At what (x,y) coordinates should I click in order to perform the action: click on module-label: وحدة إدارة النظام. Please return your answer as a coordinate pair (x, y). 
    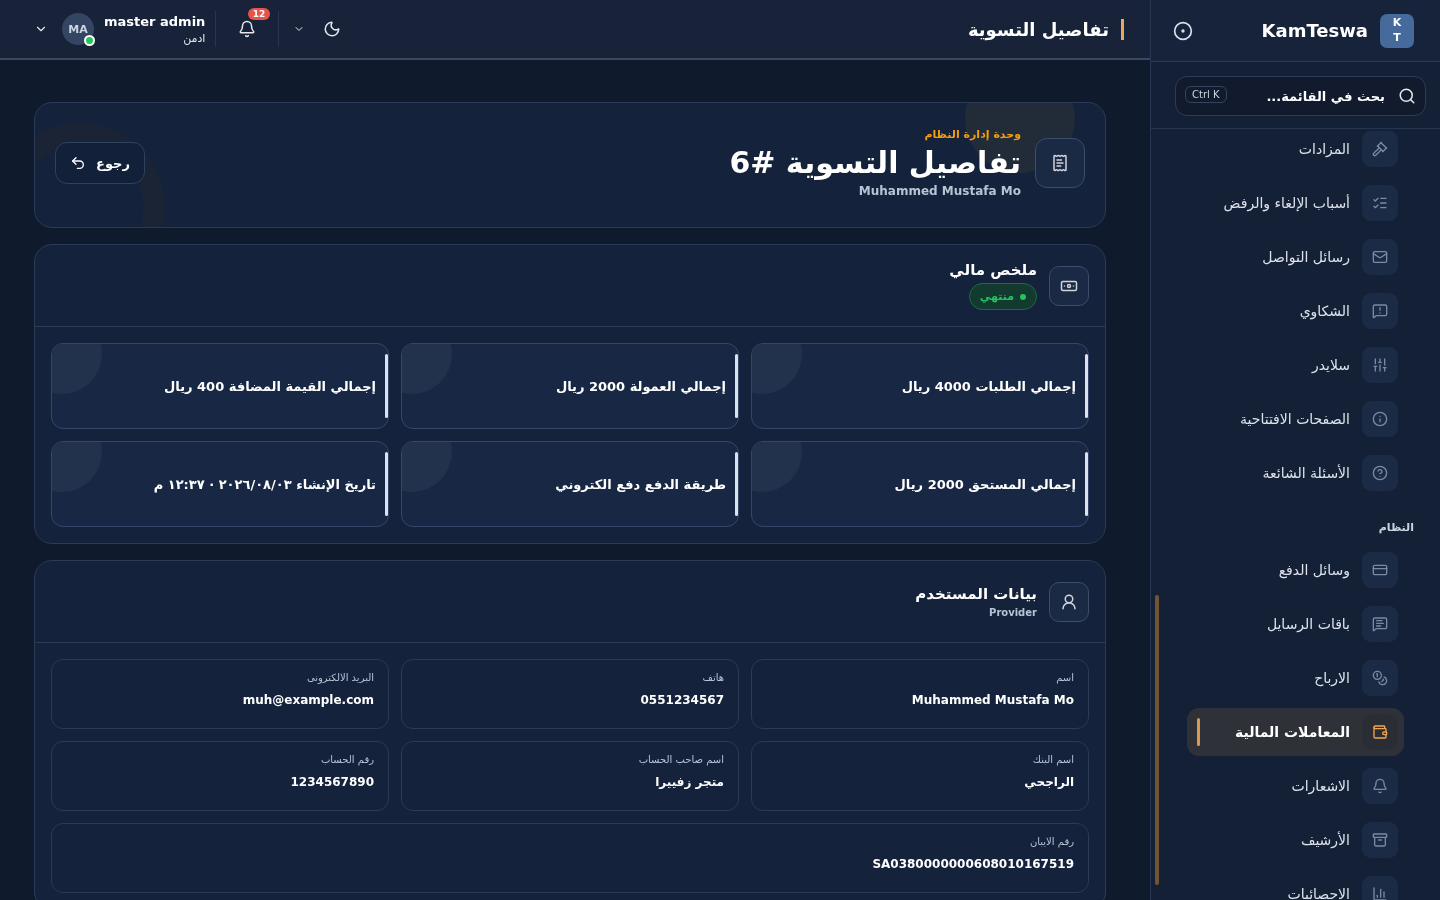
    Looking at the image, I should click on (972, 134).